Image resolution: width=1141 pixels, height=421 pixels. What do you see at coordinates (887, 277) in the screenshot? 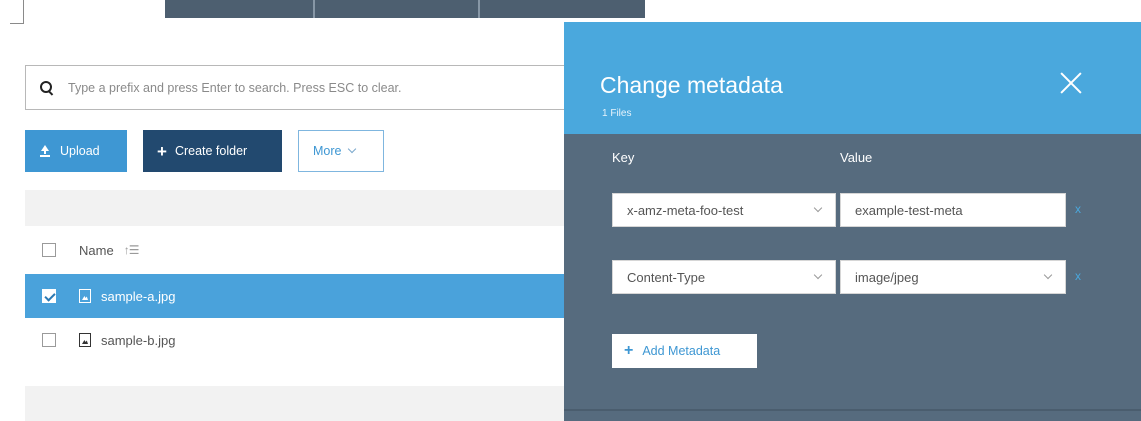
I see `metadata-value-text: image/jpeg` at bounding box center [887, 277].